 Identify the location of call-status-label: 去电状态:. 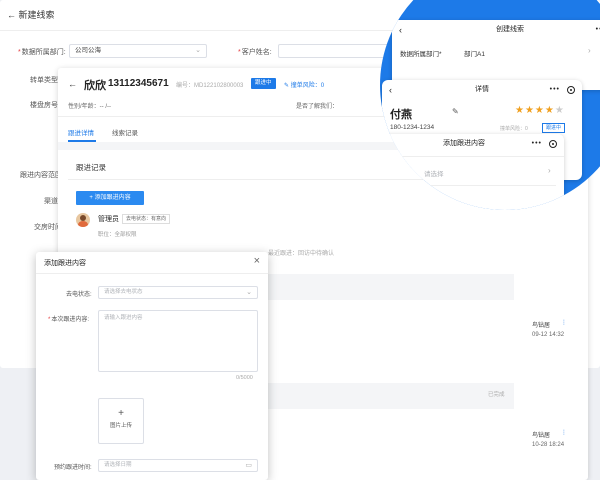
(79, 295).